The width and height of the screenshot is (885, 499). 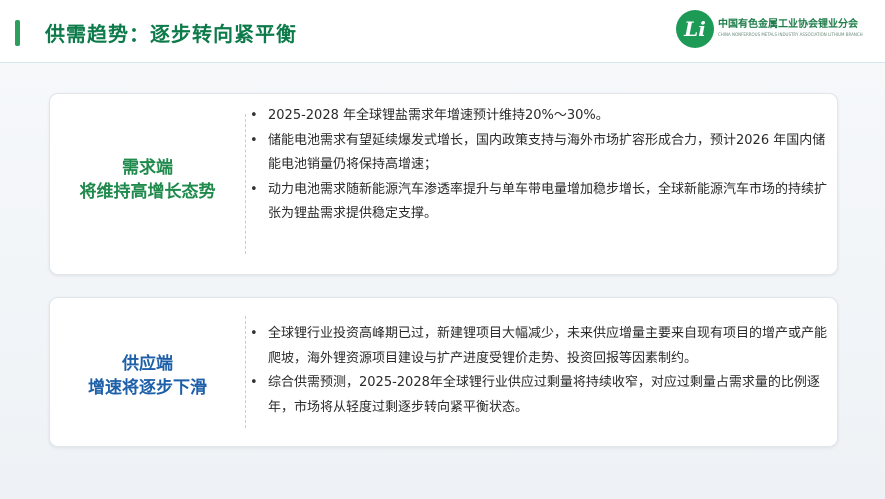 What do you see at coordinates (17, 33) in the screenshot?
I see `title-accent-bar` at bounding box center [17, 33].